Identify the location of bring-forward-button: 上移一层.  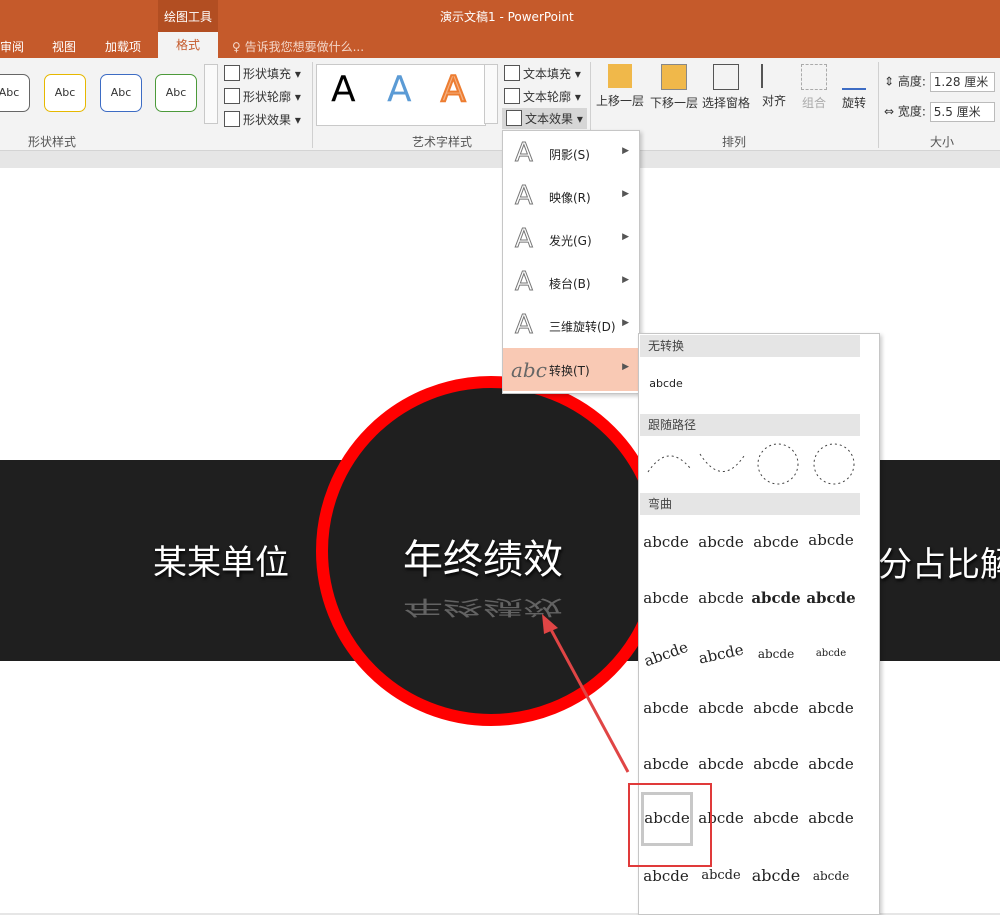
(620, 86).